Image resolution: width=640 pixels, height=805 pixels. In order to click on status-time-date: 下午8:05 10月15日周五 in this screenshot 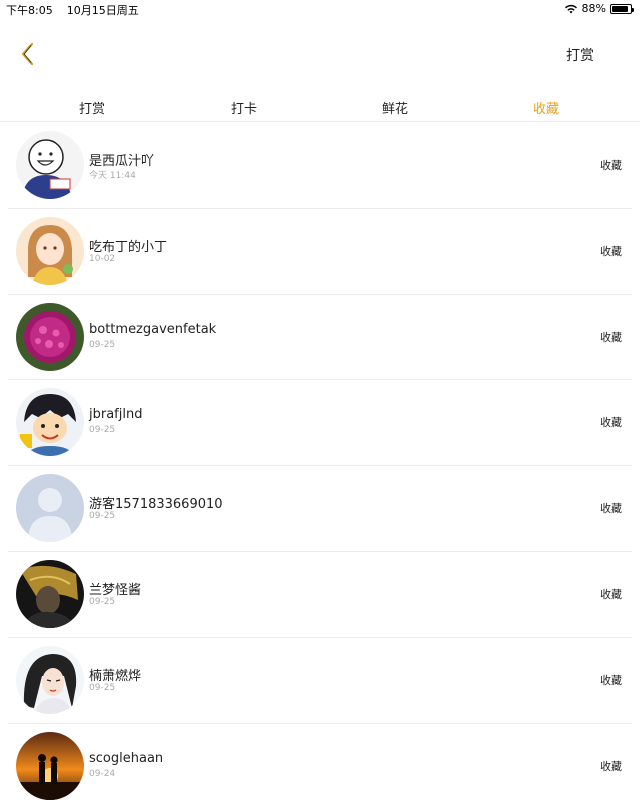, I will do `click(72, 10)`.